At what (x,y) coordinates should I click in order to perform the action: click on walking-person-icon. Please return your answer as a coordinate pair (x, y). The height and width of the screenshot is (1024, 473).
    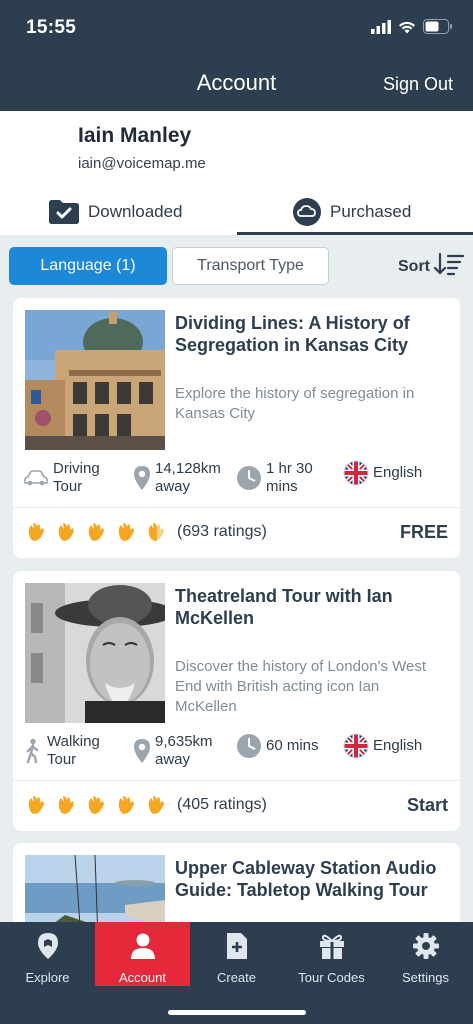
    Looking at the image, I should click on (33, 751).